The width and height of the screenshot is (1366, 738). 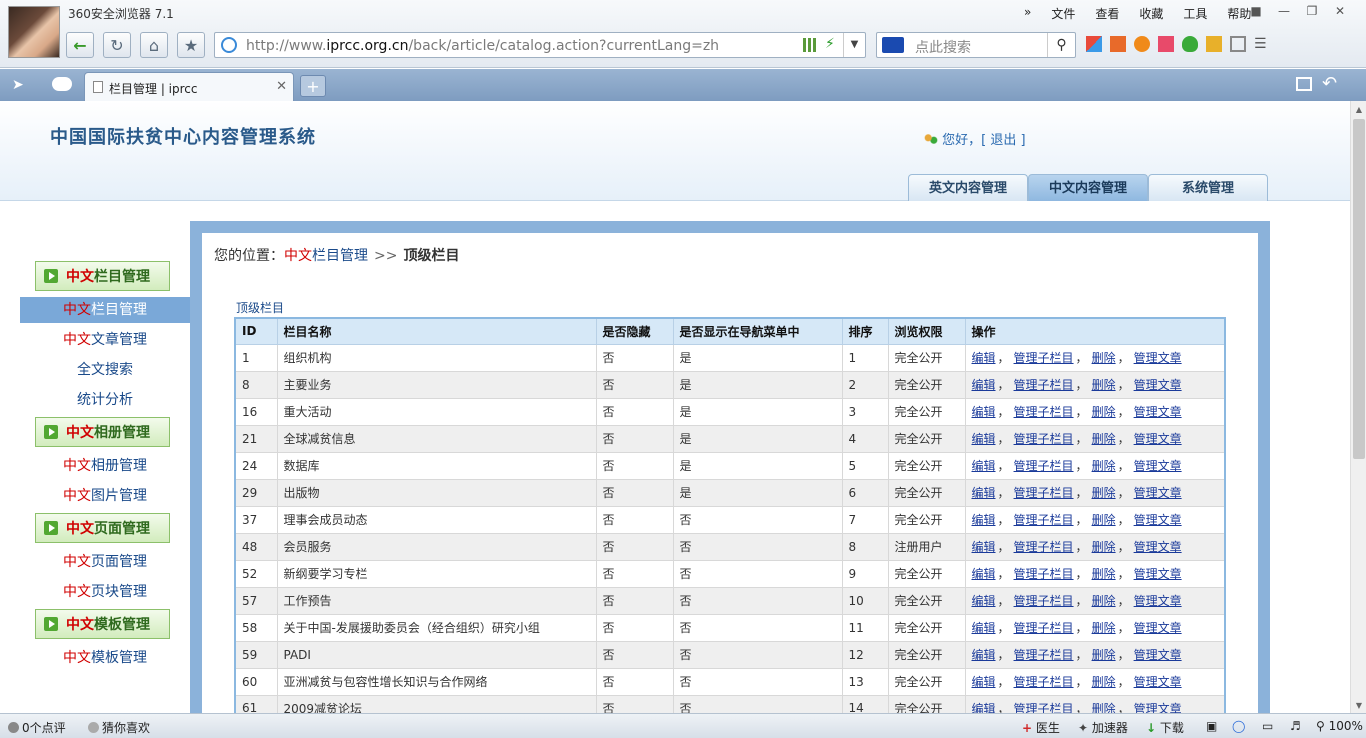 I want to click on favorite-button: ★, so click(x=191, y=45).